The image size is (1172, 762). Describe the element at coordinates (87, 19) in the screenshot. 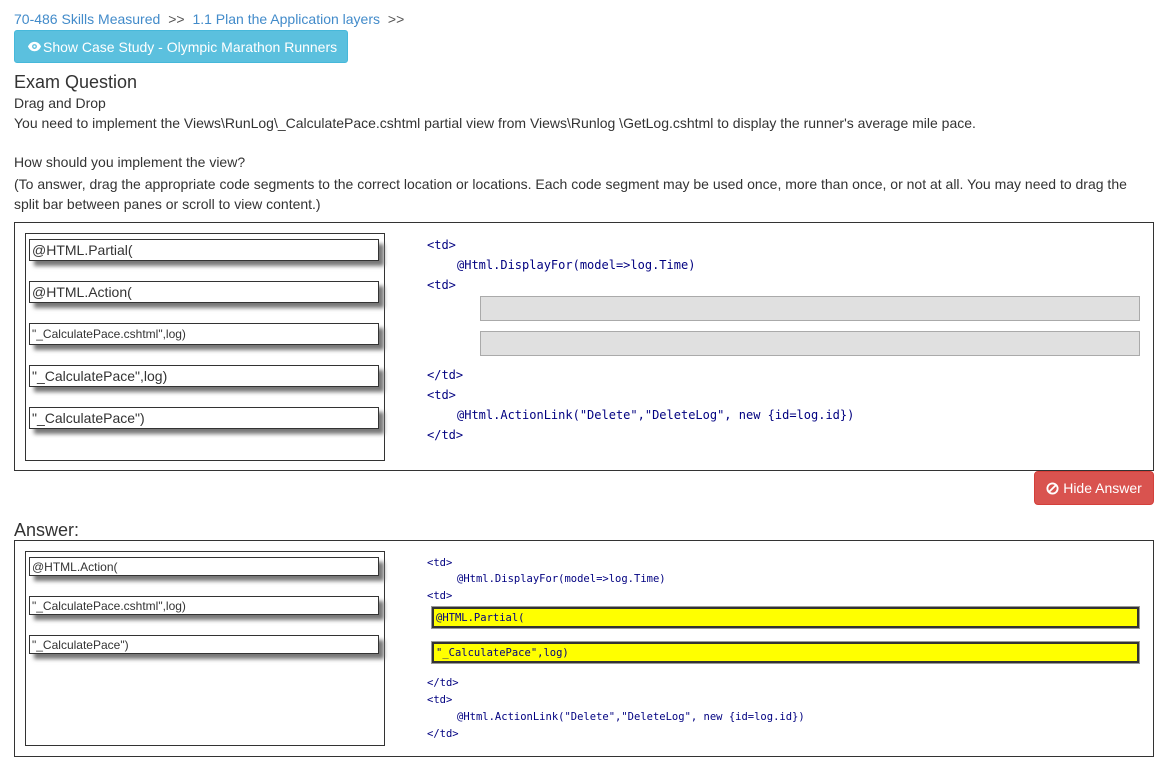

I see `breadcrumb-skills-measured-link: 70-486 Skills Measured` at that location.